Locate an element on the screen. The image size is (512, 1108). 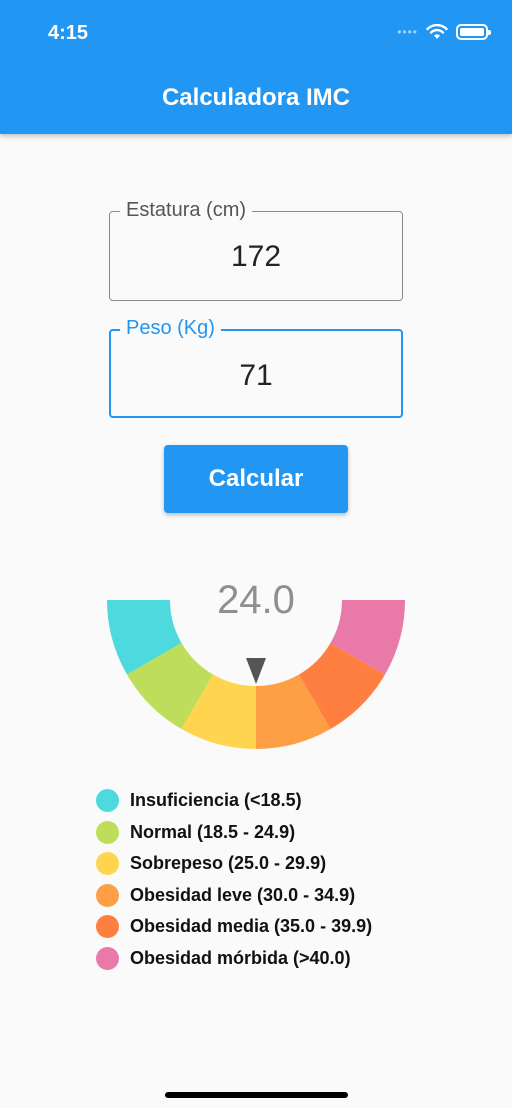
status-icons: •••• is located at coordinates (444, 32).